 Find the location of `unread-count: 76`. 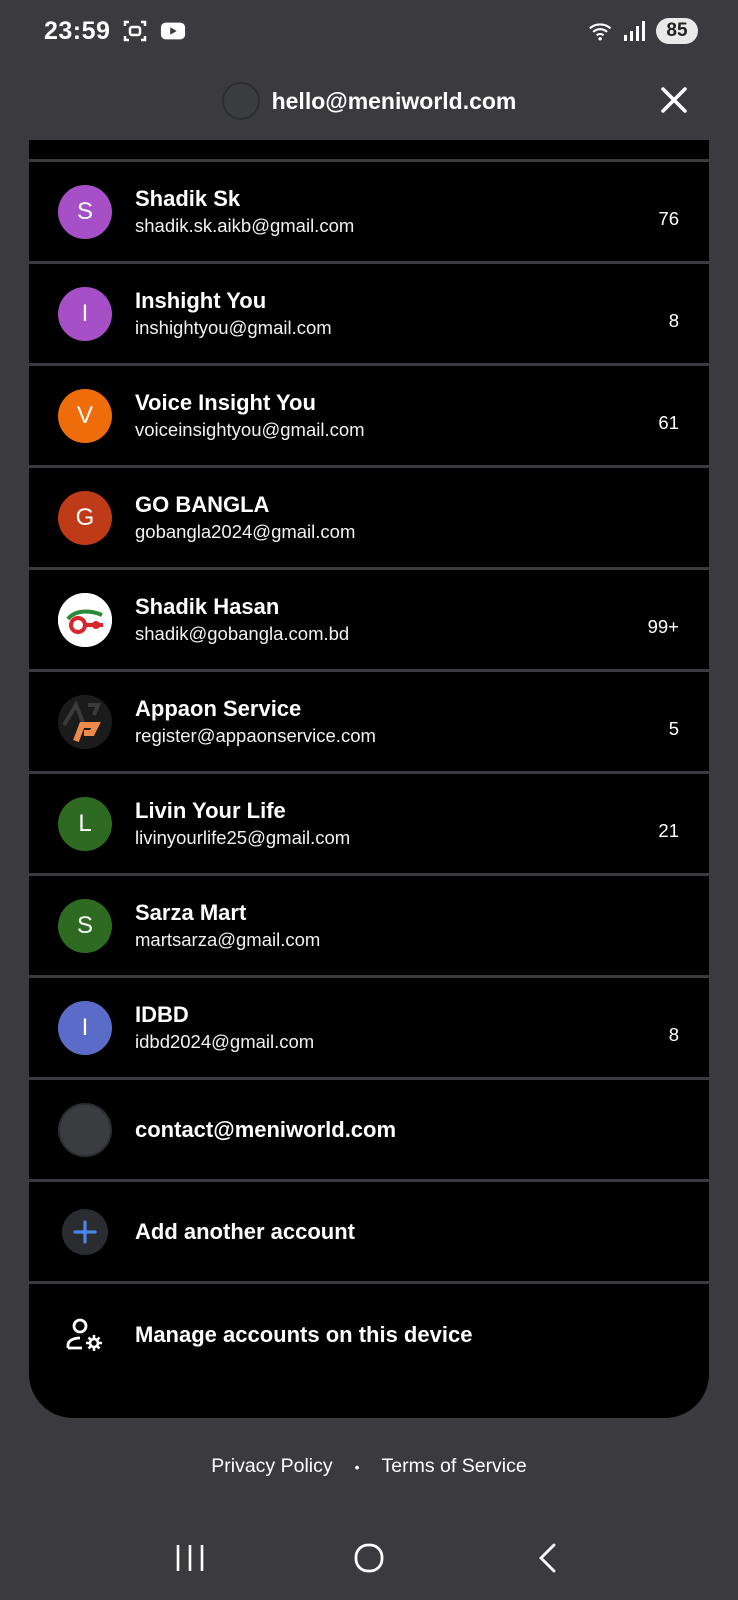

unread-count: 76 is located at coordinates (668, 218).